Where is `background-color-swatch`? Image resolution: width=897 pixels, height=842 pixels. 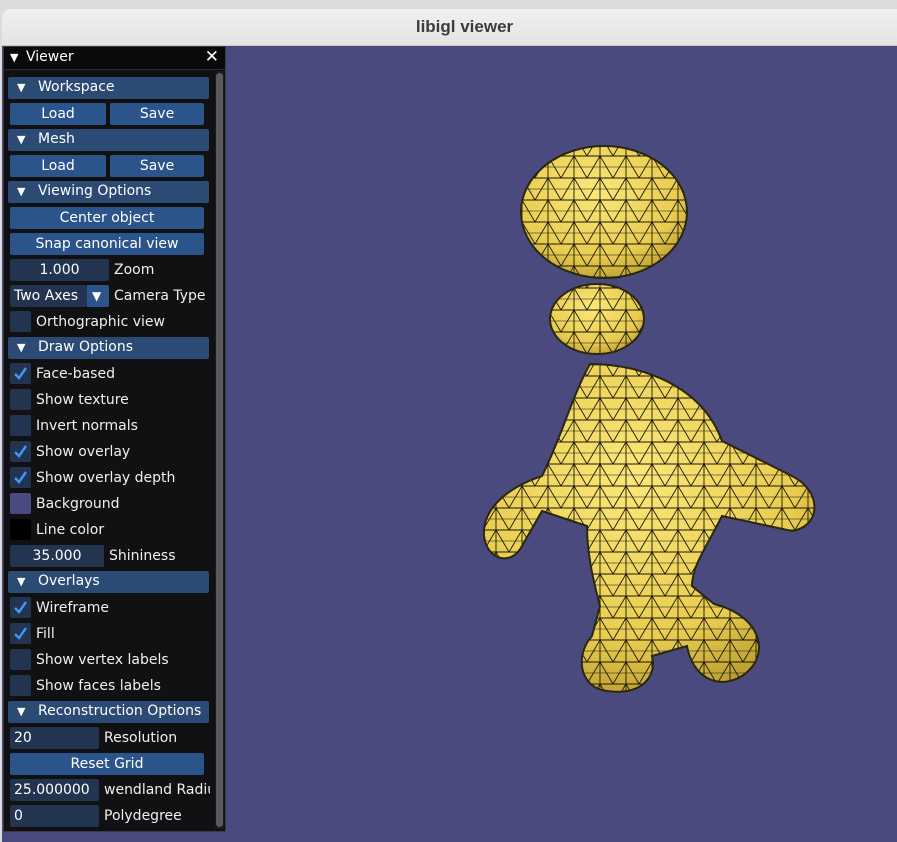 background-color-swatch is located at coordinates (20, 503).